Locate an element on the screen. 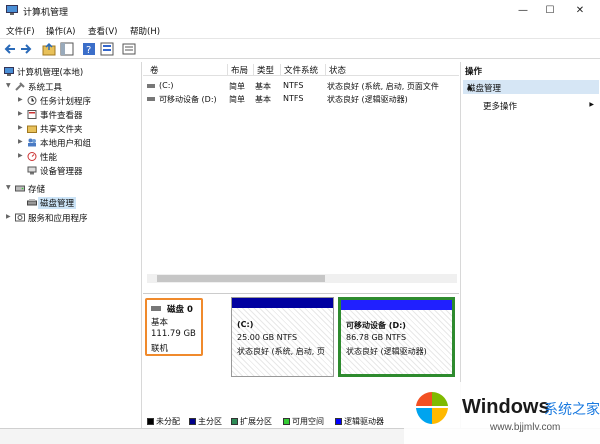  tree-storage-label: 存储 is located at coordinates (37, 190).